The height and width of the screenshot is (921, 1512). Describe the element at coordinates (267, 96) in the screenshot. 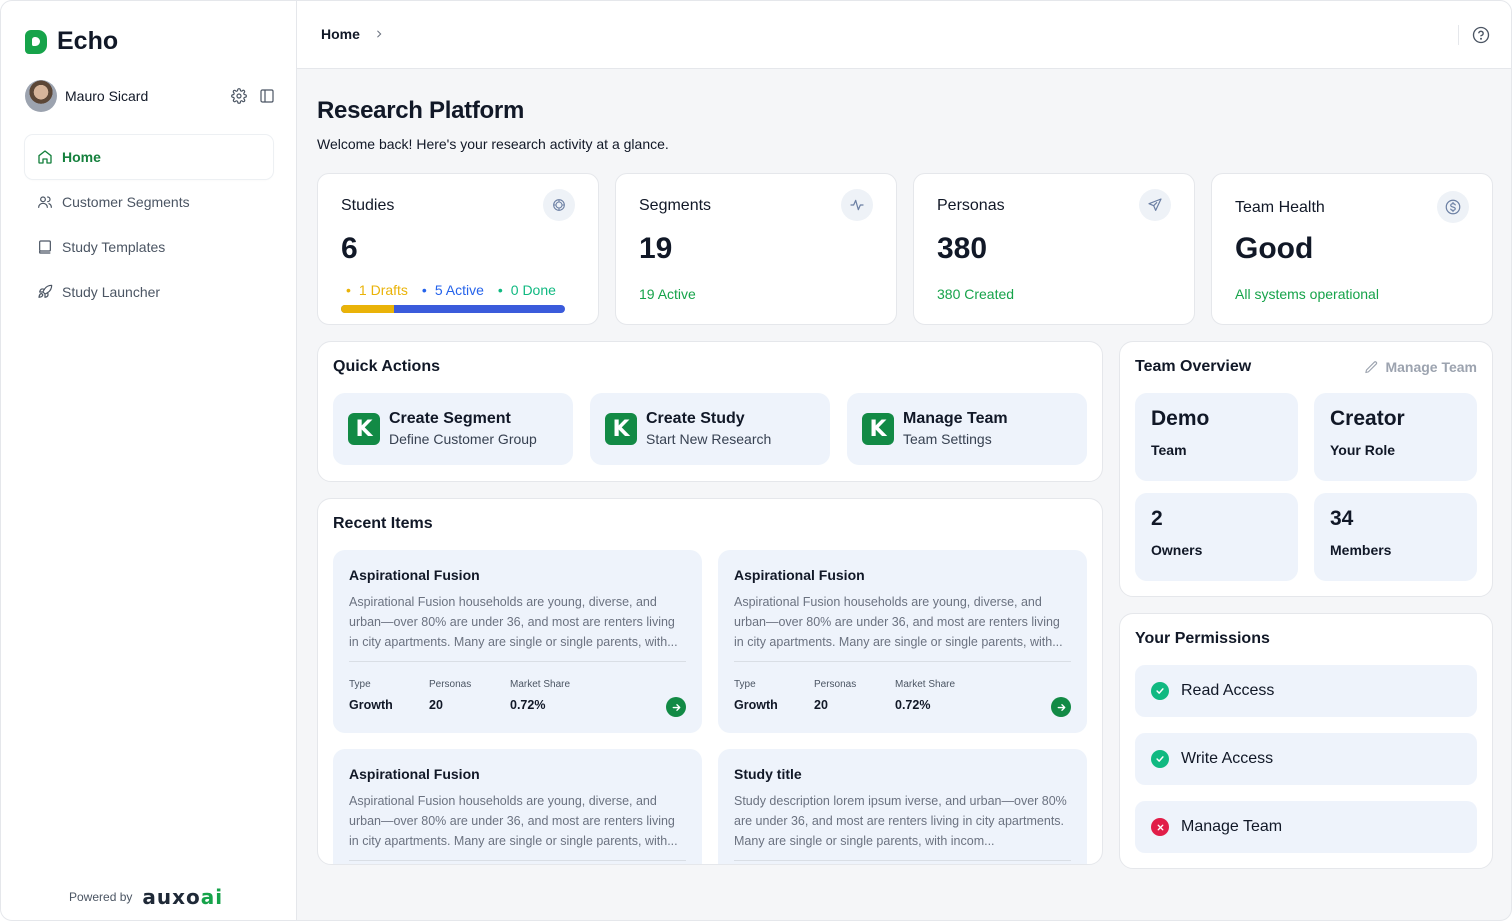

I see `sidebar-toggle-icon` at that location.